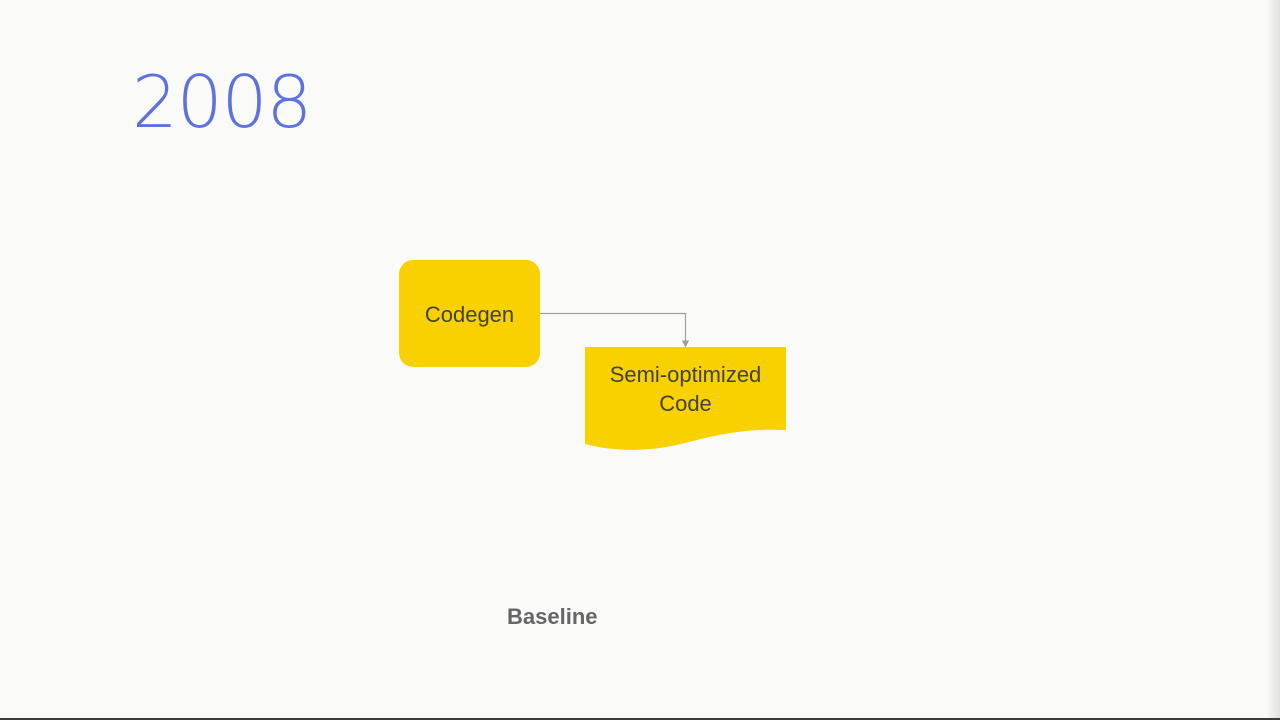 This screenshot has width=1280, height=720. I want to click on slide-right-edge-shadow, so click(1273, 360).